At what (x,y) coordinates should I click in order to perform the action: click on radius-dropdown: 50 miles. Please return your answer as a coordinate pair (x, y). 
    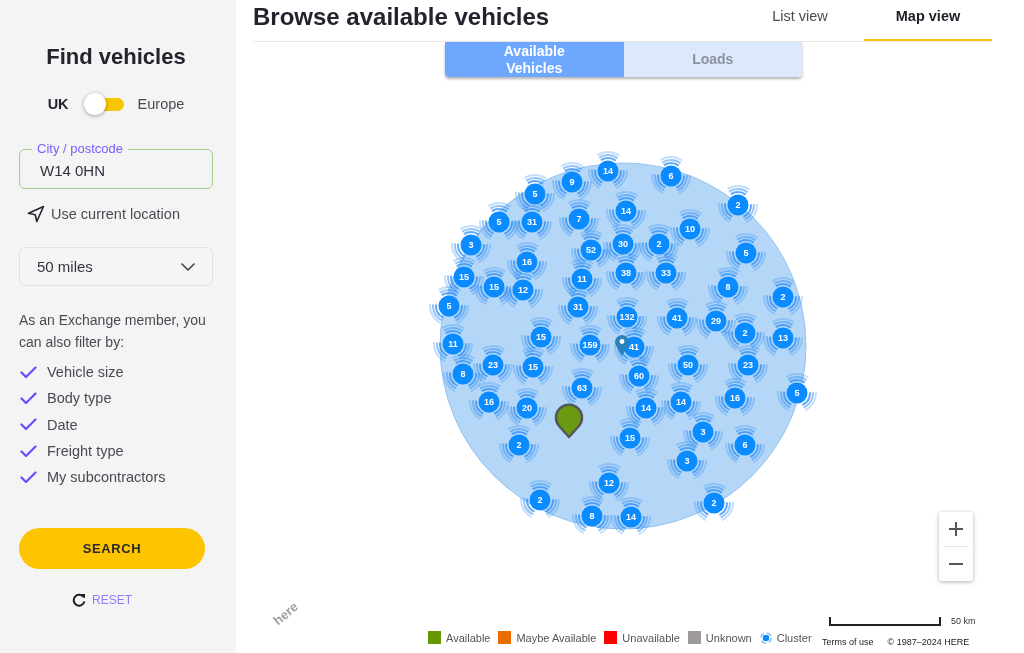
    Looking at the image, I should click on (116, 266).